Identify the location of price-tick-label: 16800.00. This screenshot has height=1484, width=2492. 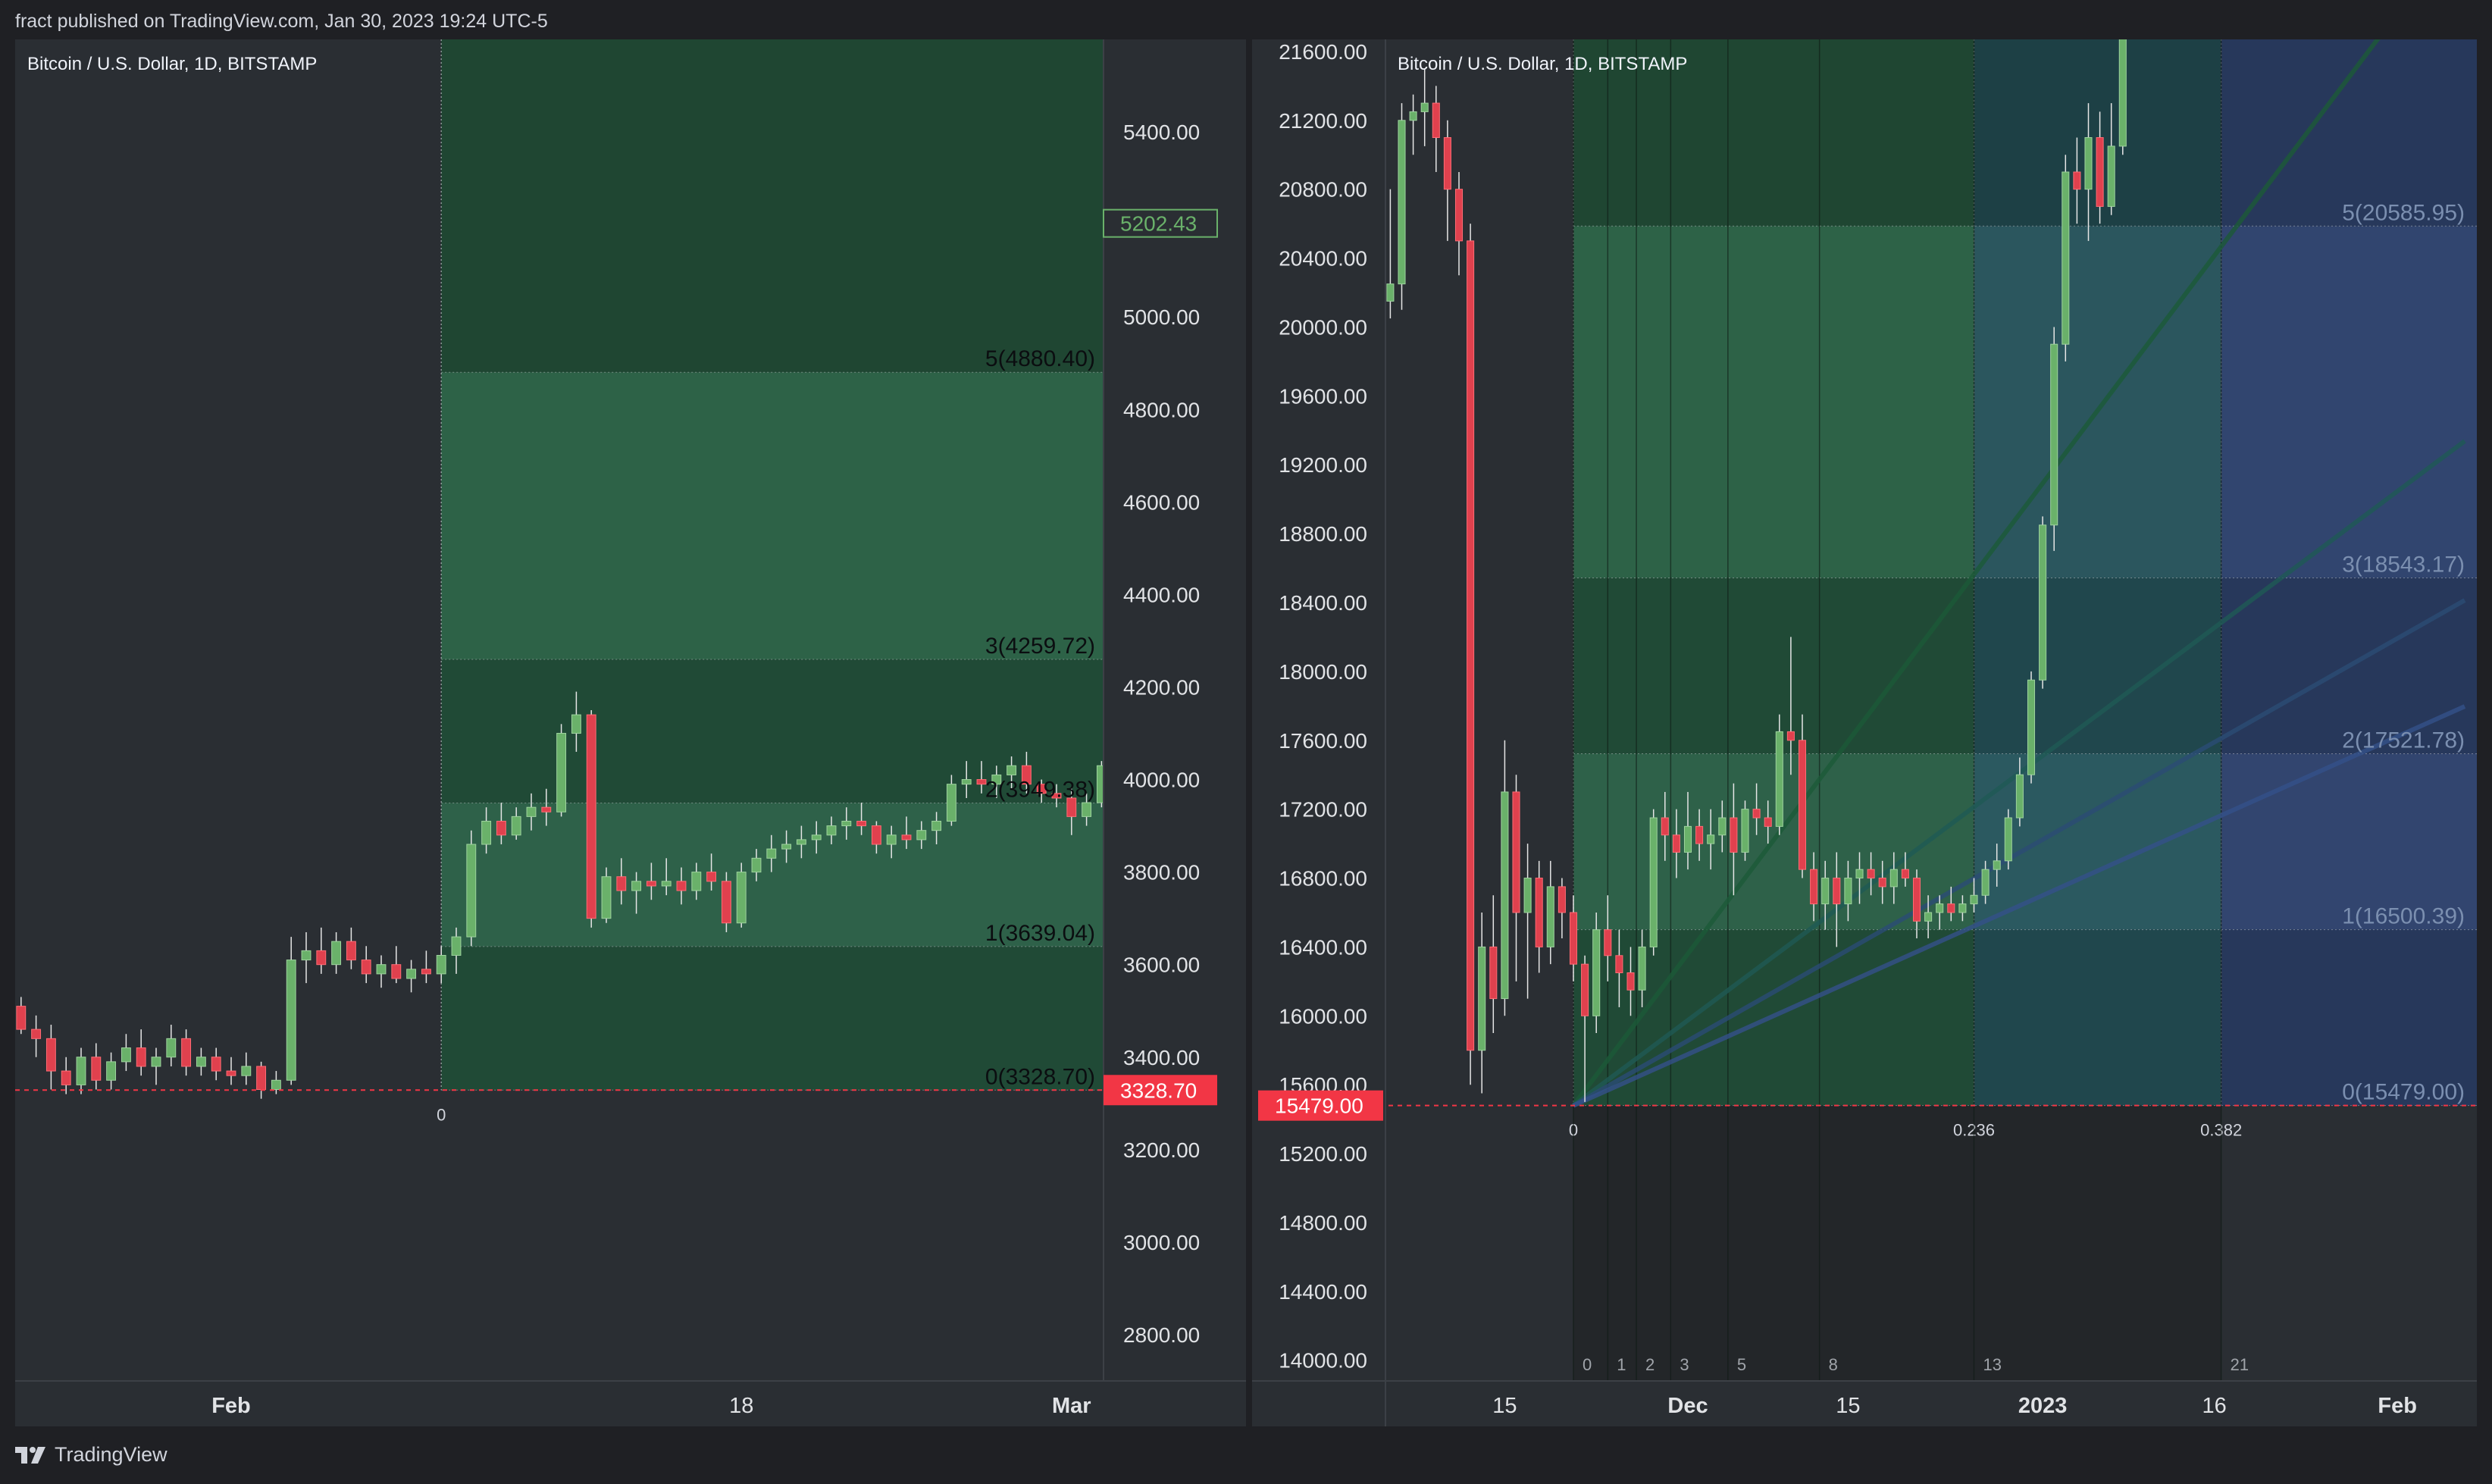
(1323, 879).